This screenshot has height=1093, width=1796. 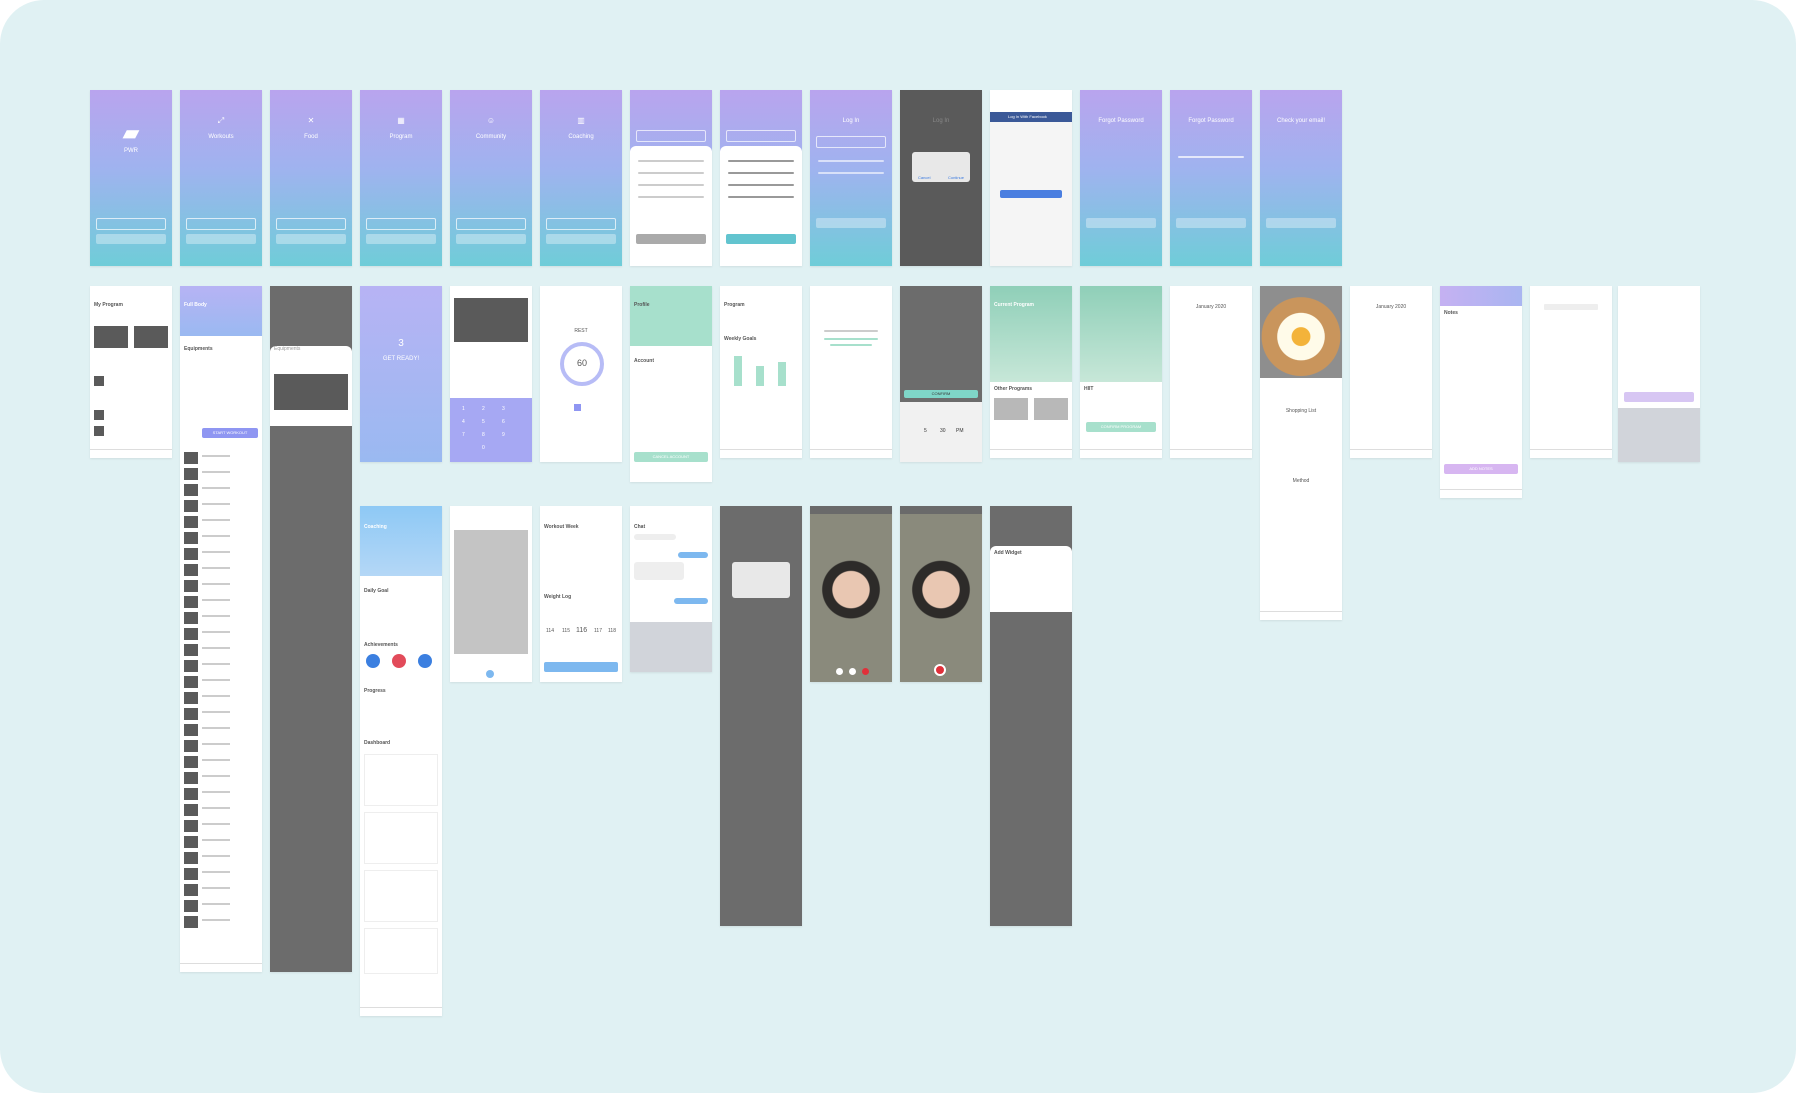 I want to click on end-call-button, so click(x=865, y=671).